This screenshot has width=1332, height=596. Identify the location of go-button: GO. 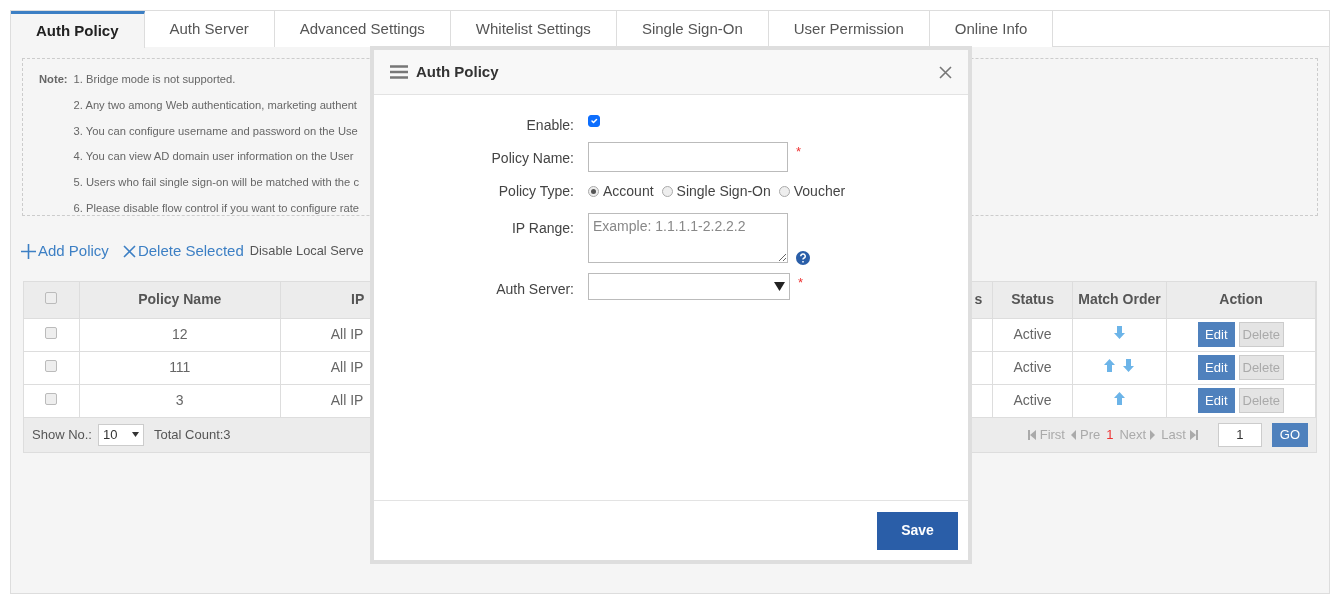
(1289, 434).